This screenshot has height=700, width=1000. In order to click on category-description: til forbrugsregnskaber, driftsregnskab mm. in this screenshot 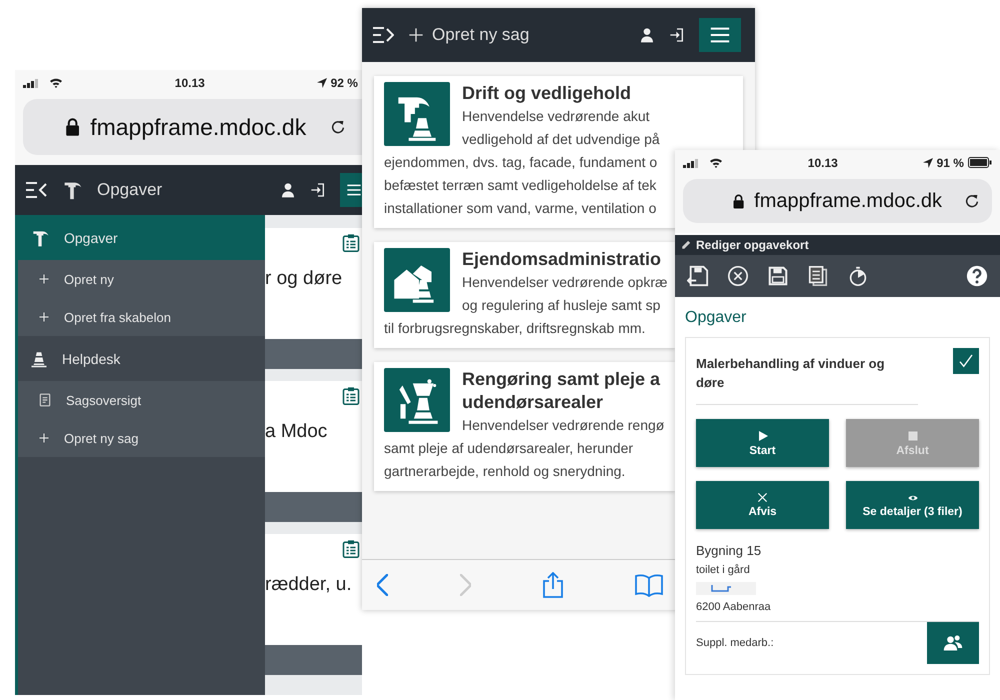, I will do `click(515, 328)`.